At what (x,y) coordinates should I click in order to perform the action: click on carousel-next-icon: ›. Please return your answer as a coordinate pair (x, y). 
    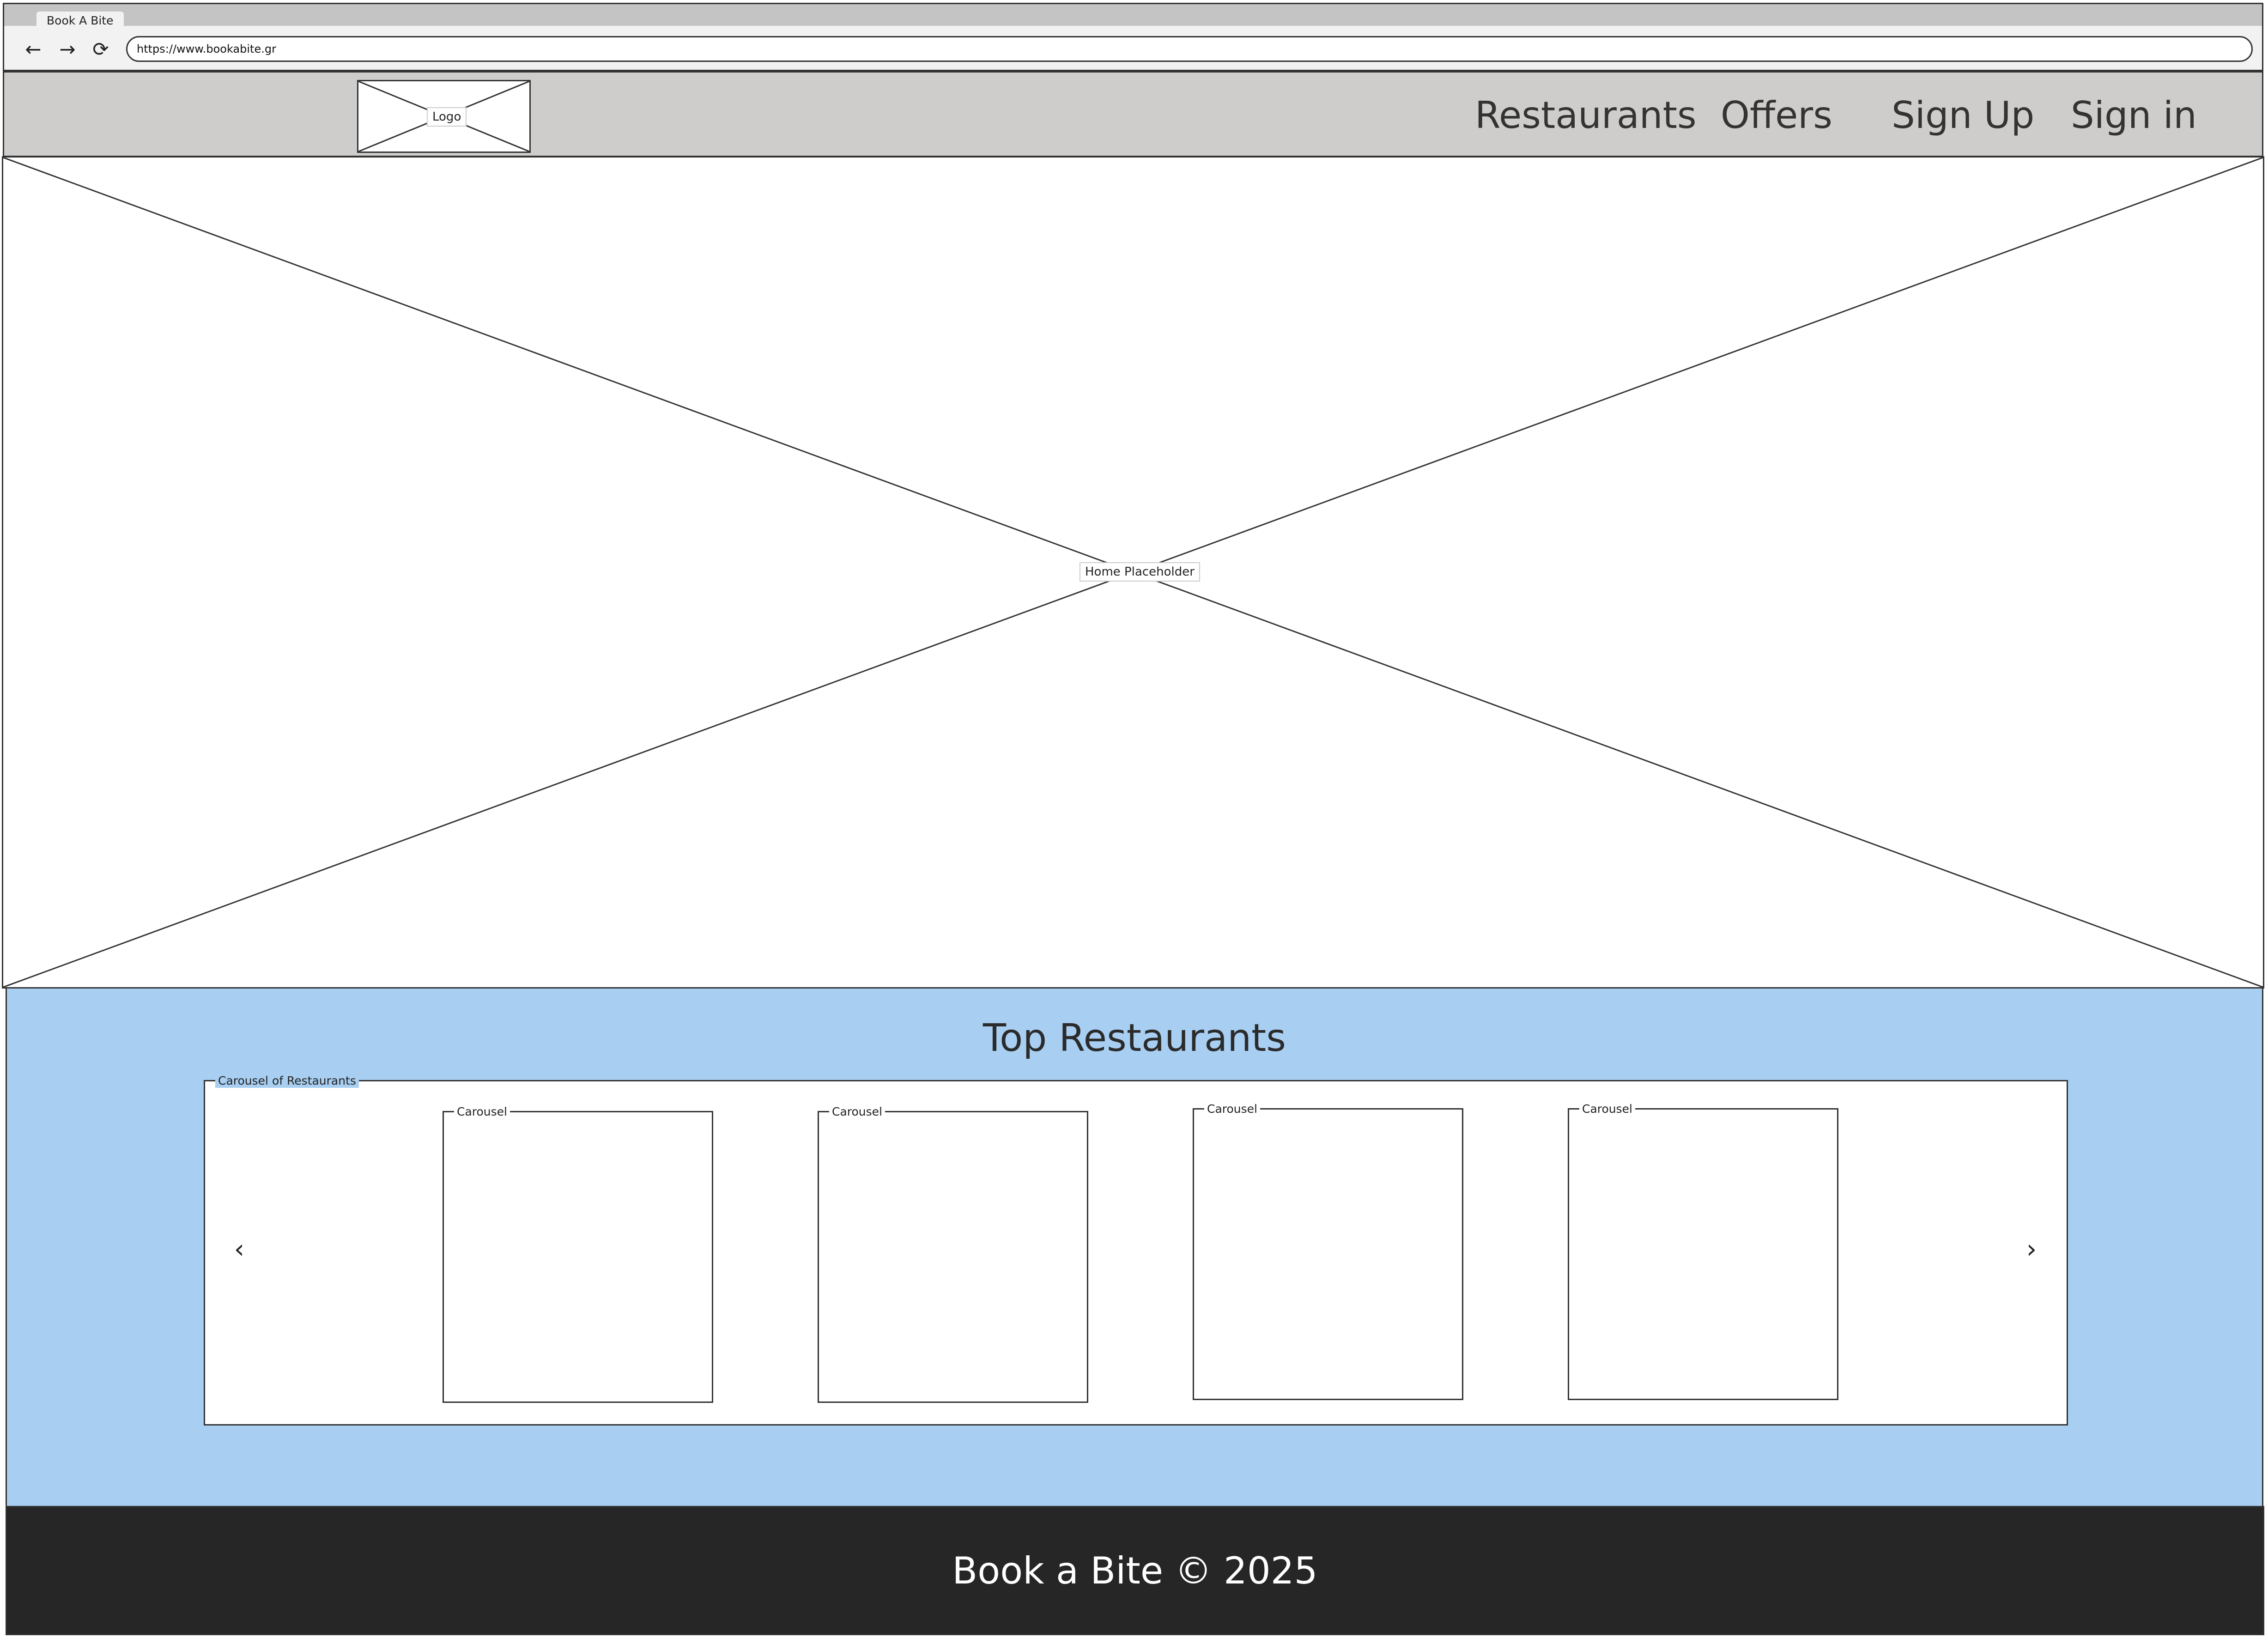
    Looking at the image, I should click on (2031, 1249).